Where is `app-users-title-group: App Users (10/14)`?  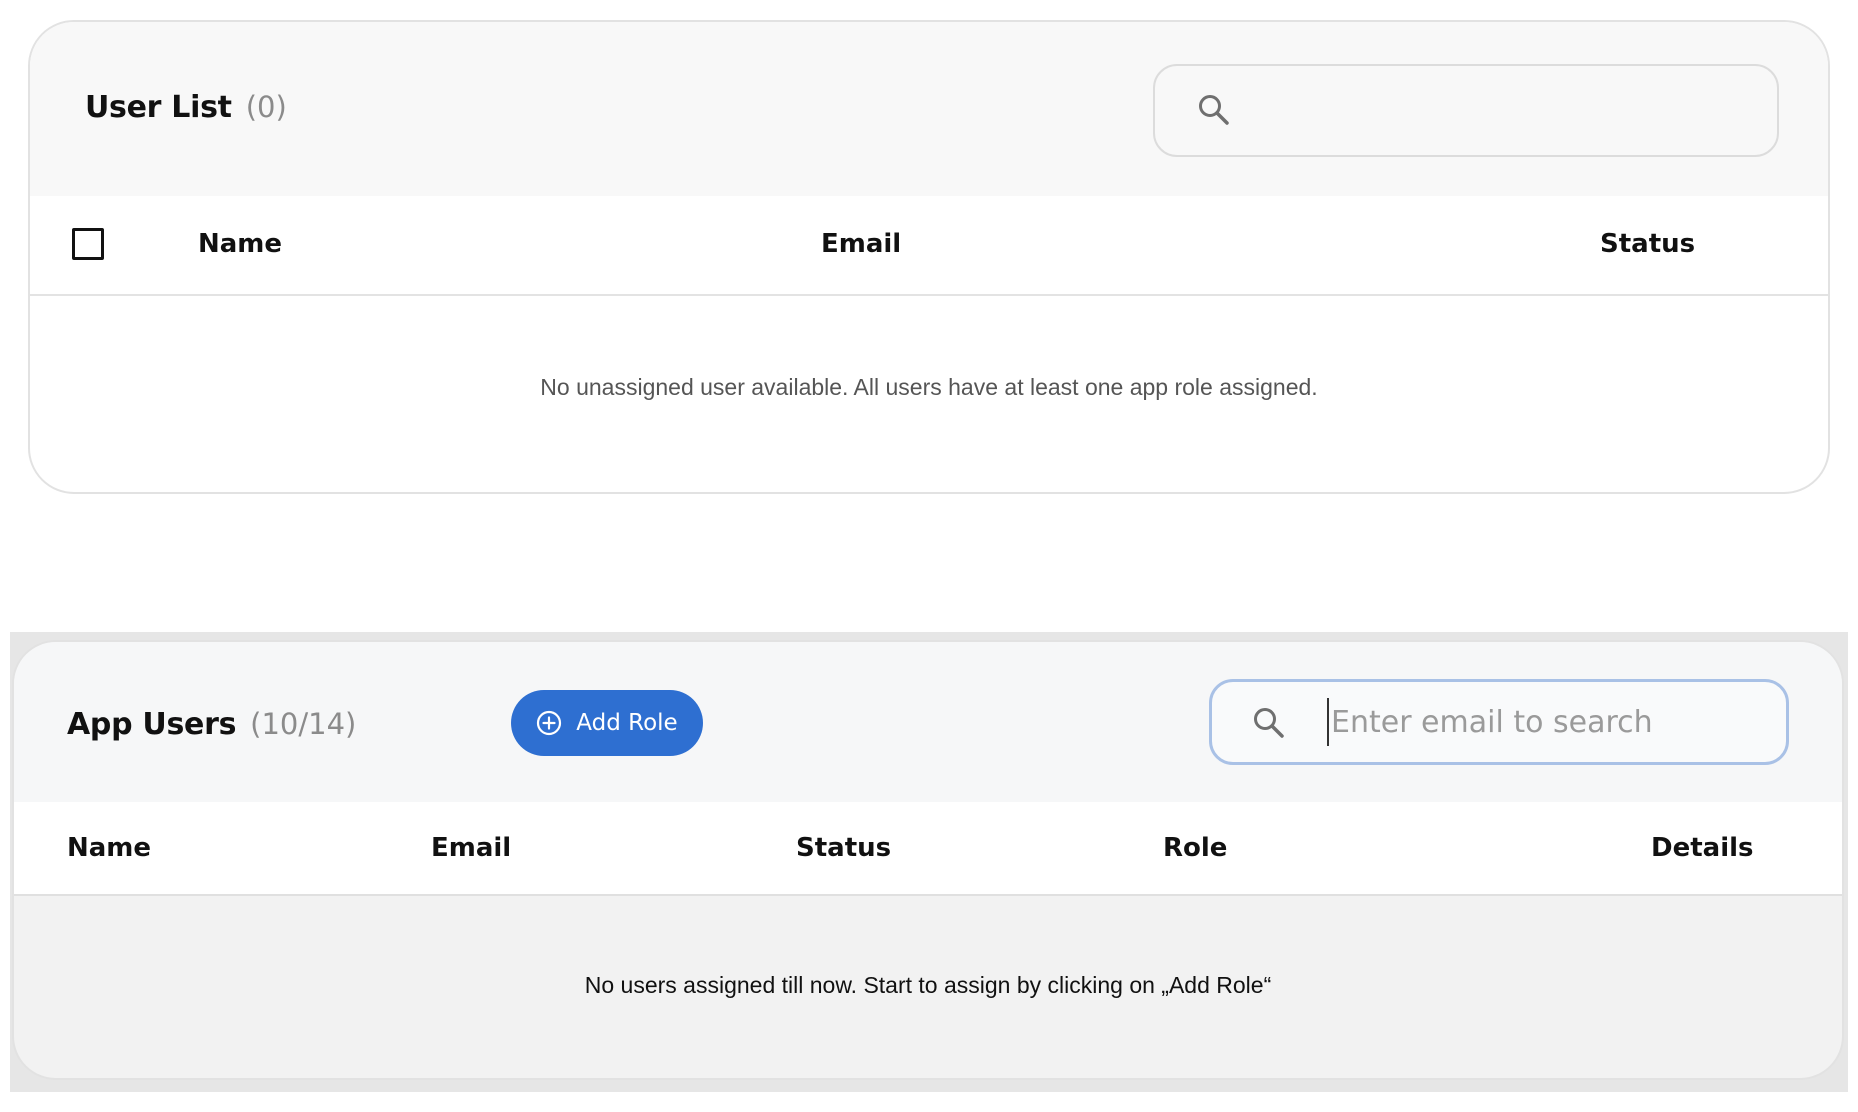
app-users-title-group: App Users (10/14) is located at coordinates (211, 724).